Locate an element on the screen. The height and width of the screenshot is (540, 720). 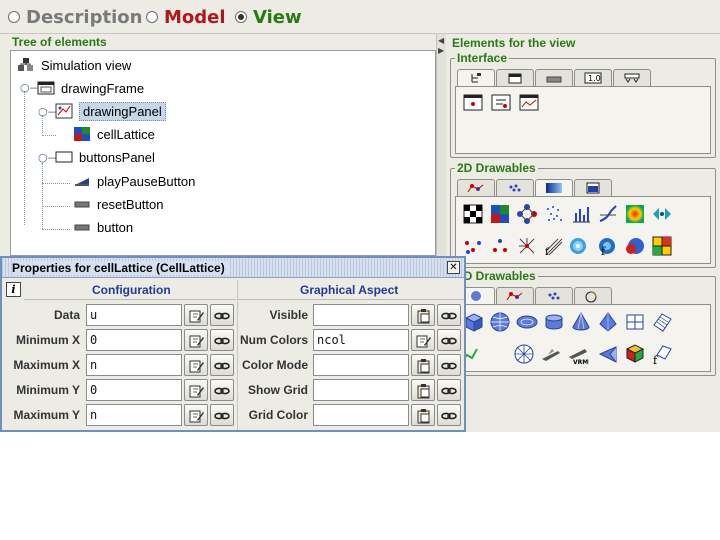
show-grid-link-button is located at coordinates (449, 390).